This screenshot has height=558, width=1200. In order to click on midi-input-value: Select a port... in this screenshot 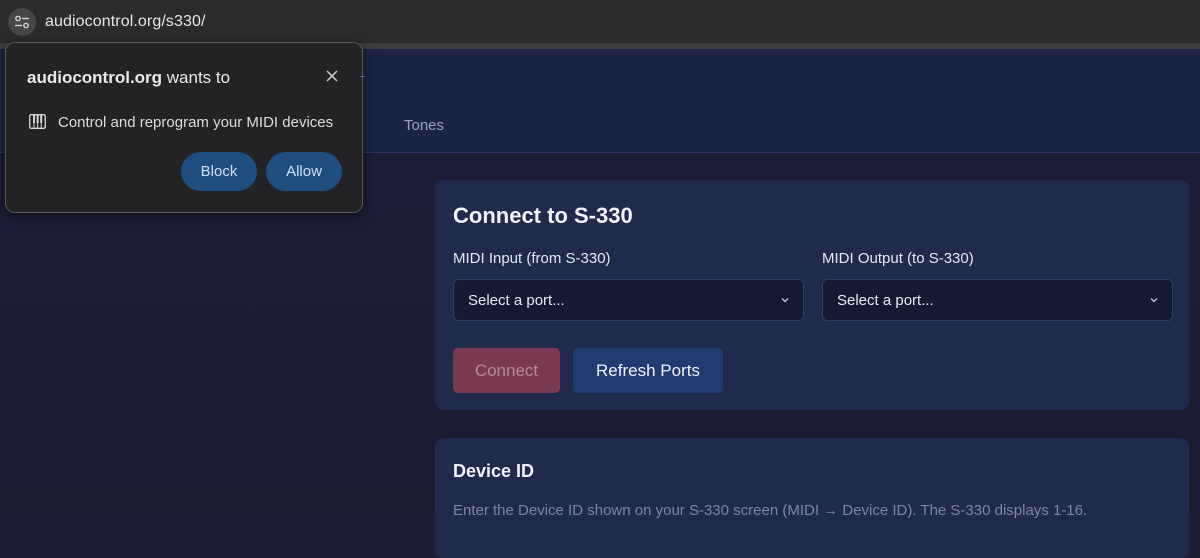, I will do `click(516, 300)`.